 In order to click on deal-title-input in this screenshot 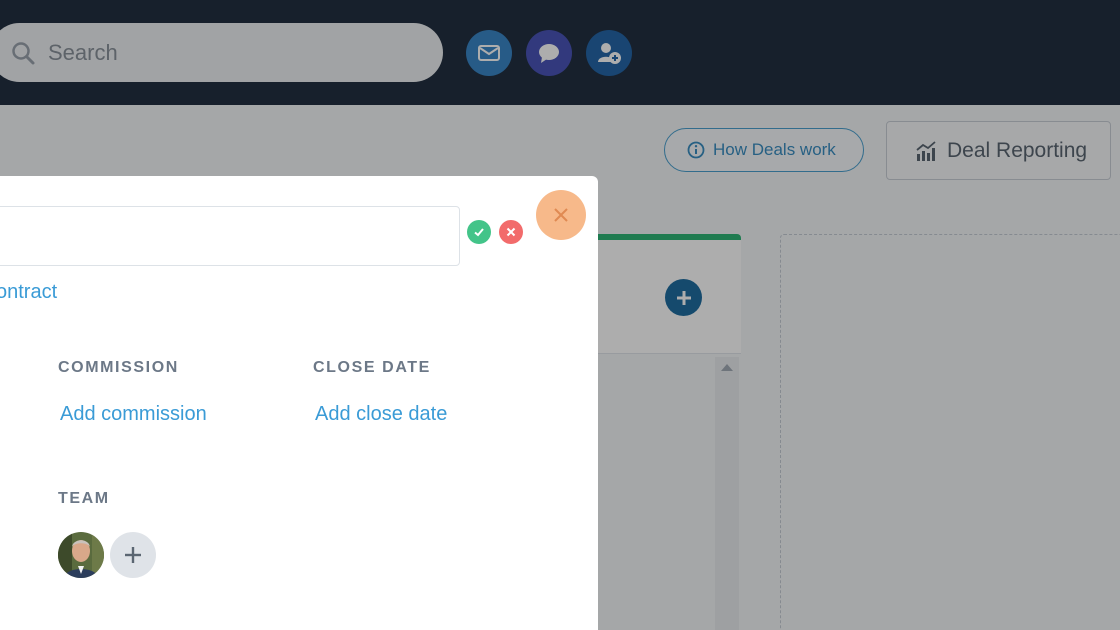, I will do `click(230, 236)`.